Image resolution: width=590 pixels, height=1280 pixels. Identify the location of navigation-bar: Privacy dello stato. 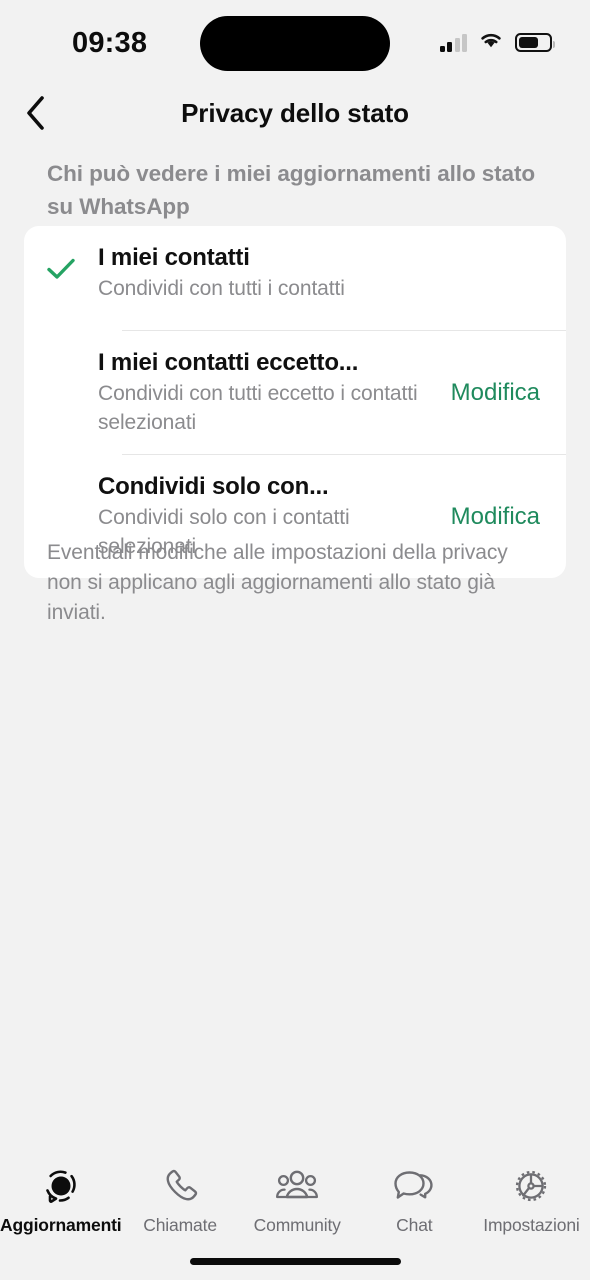
(295, 116).